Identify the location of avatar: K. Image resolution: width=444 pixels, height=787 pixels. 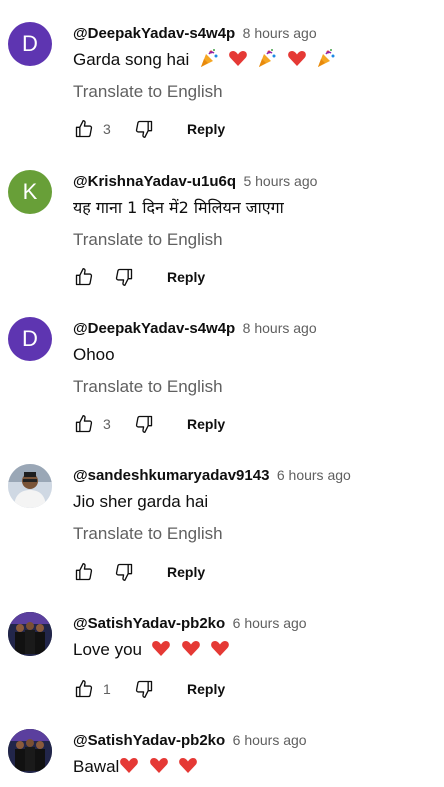
(30, 192).